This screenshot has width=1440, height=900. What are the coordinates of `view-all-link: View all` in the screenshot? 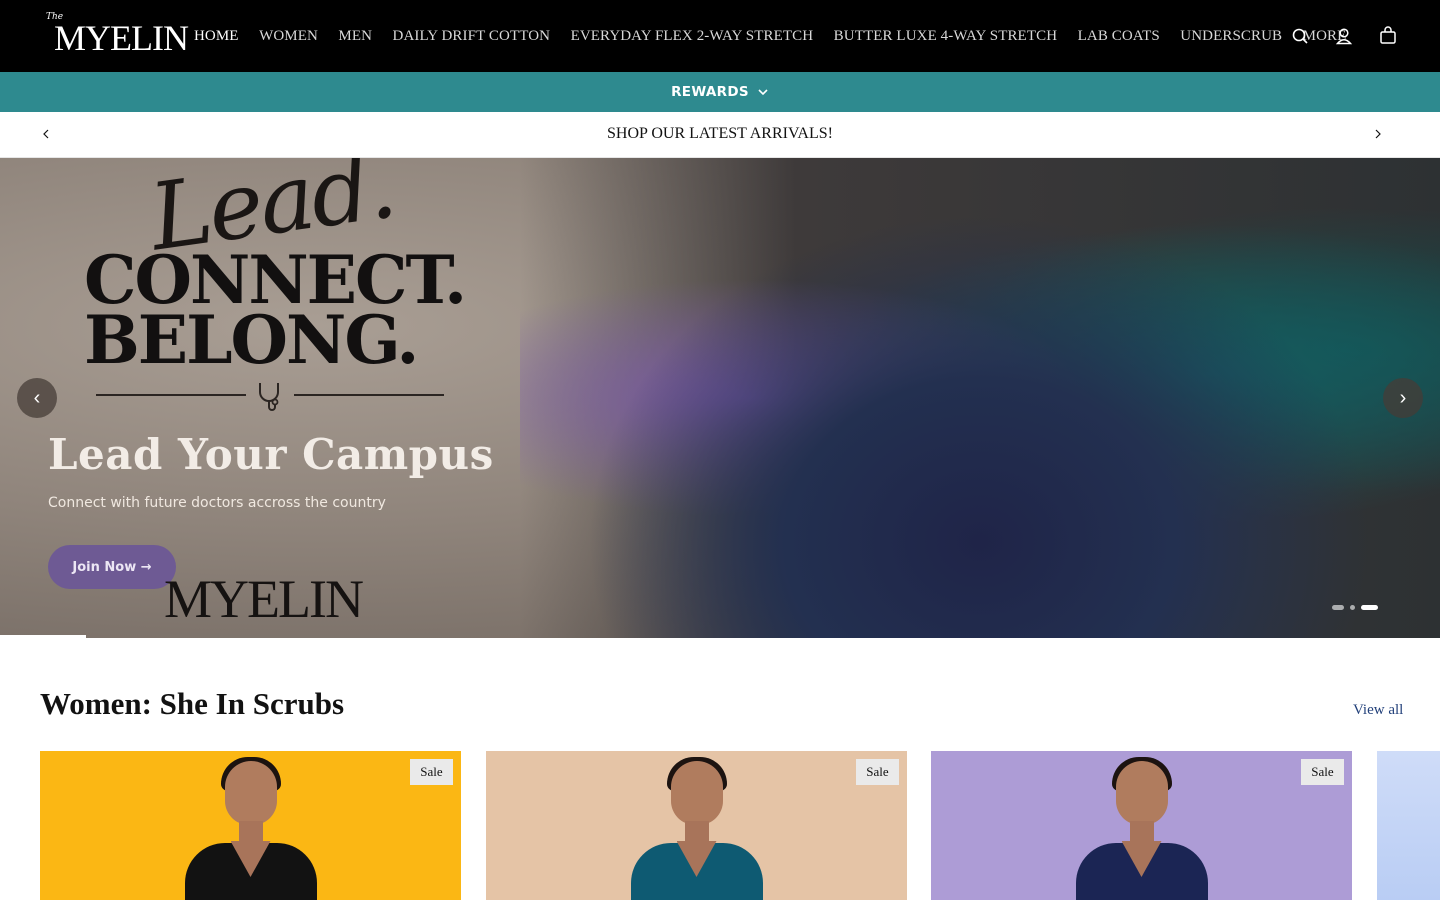 It's located at (1378, 710).